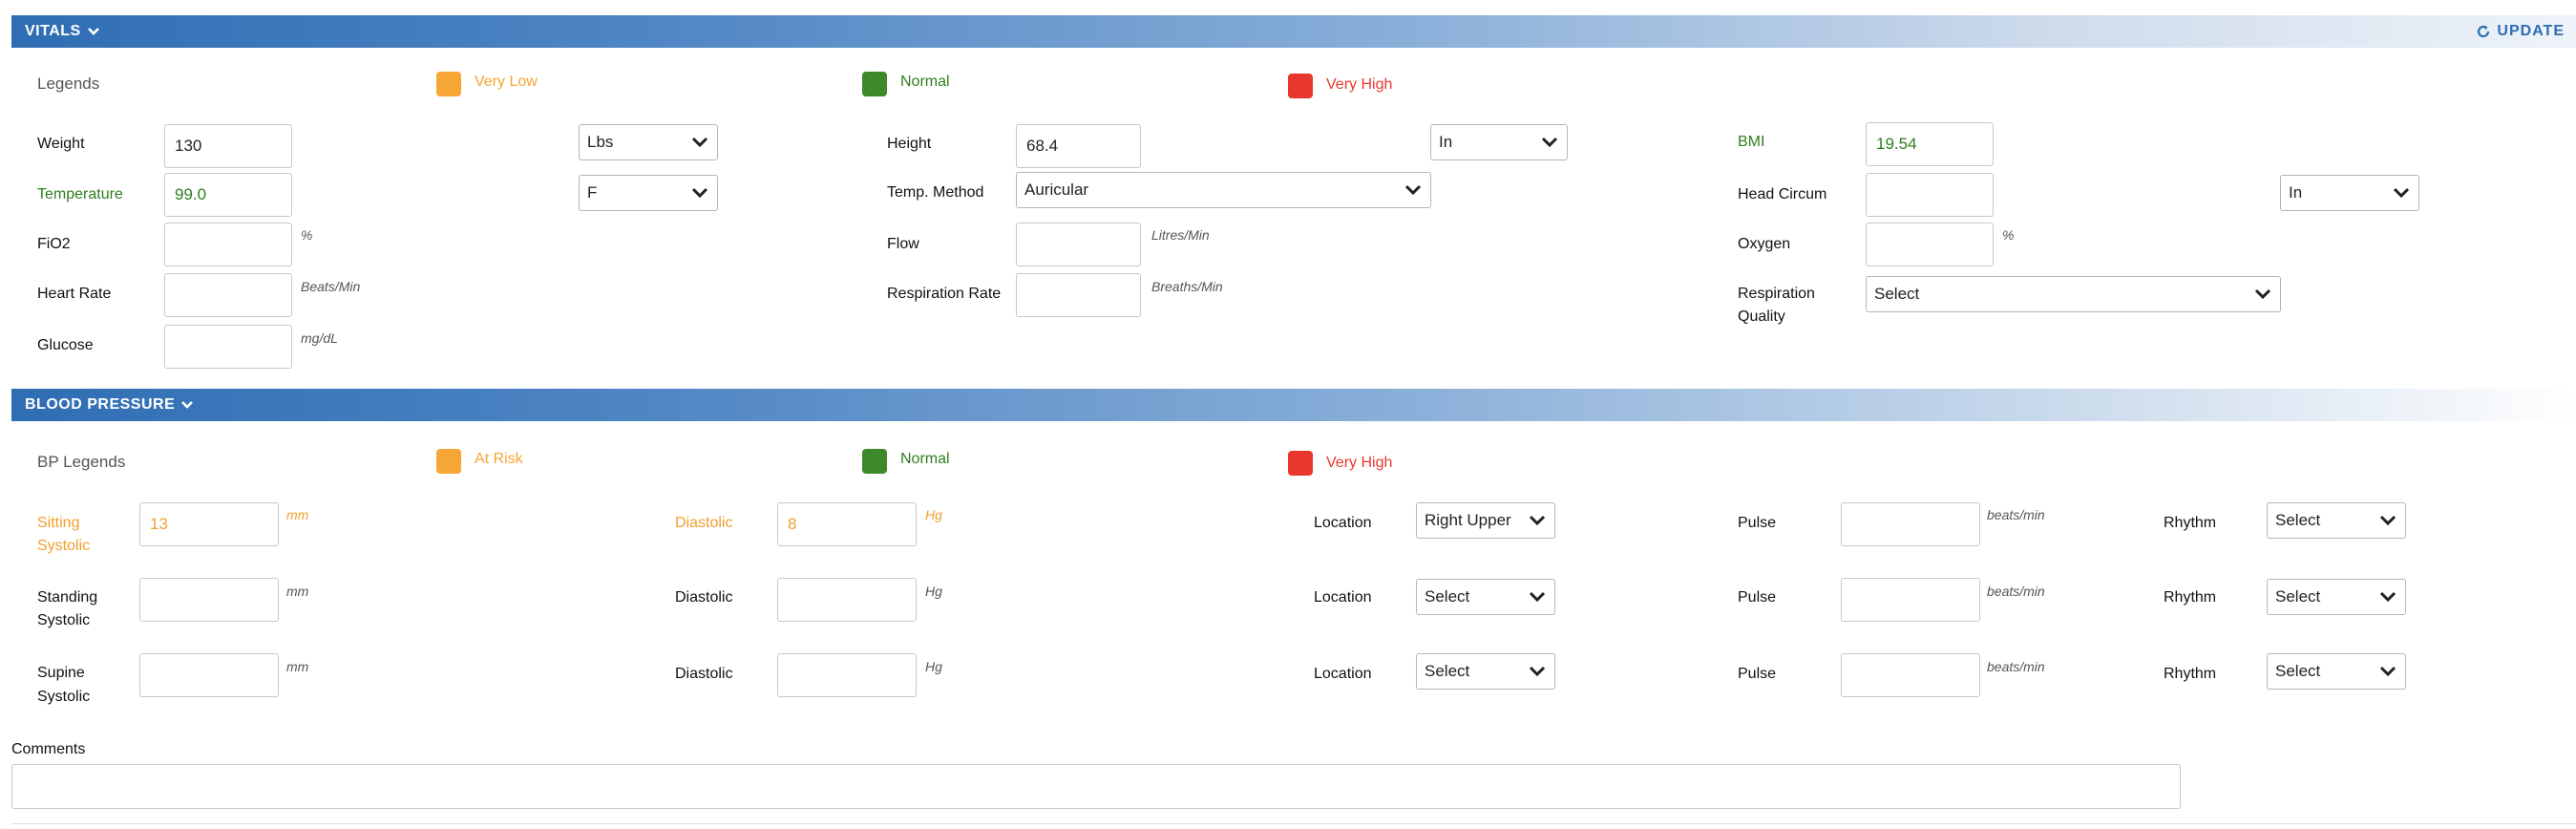 The height and width of the screenshot is (829, 2576). Describe the element at coordinates (2336, 597) in the screenshot. I see `standing-rhythm-select: Select` at that location.